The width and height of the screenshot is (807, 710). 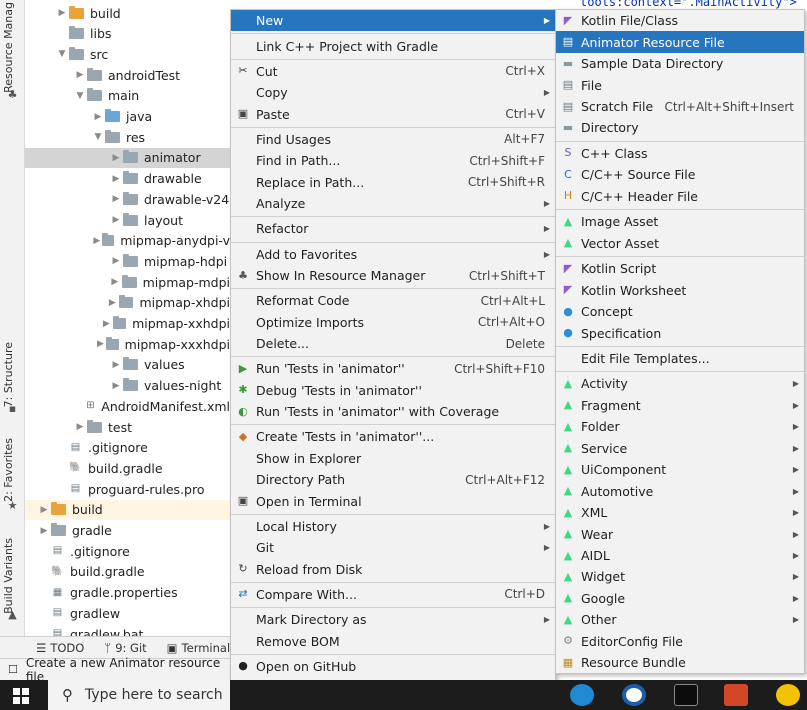 I want to click on menu-item-run-tests-in-animator: ▶ Run 'Tests in 'animator'' Ctrl+Shift+F10, so click(x=393, y=368).